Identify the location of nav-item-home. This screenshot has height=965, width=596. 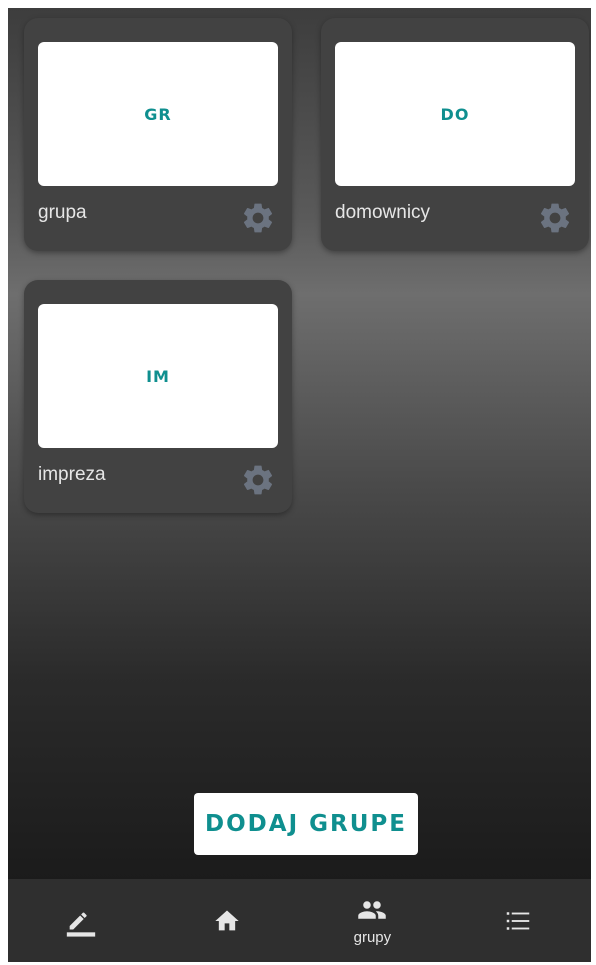
(227, 920).